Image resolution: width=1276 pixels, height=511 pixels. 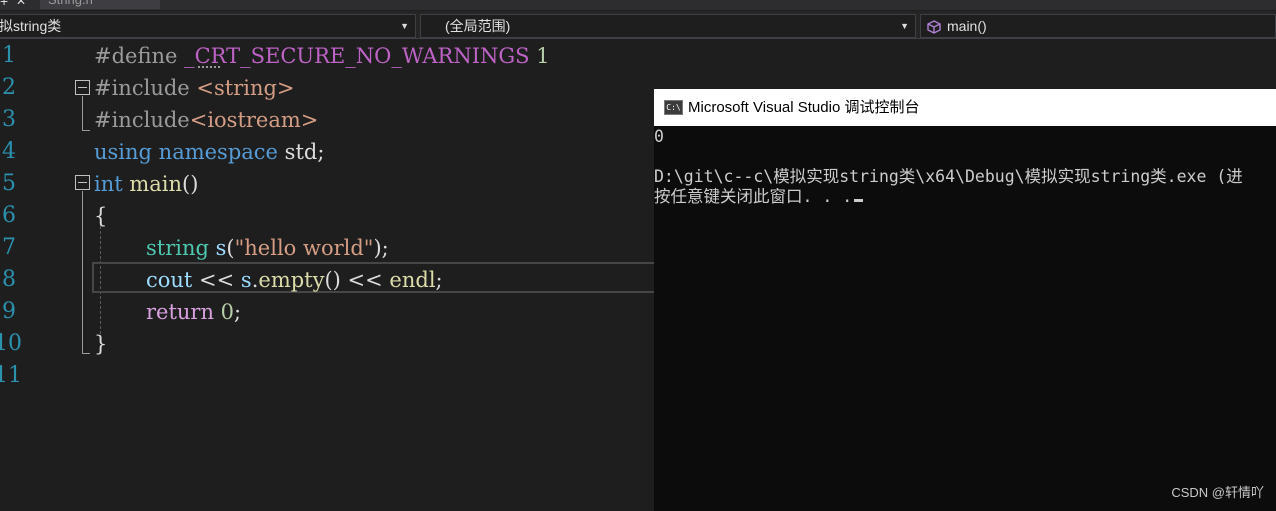 I want to click on line-number: 7, so click(x=9, y=247).